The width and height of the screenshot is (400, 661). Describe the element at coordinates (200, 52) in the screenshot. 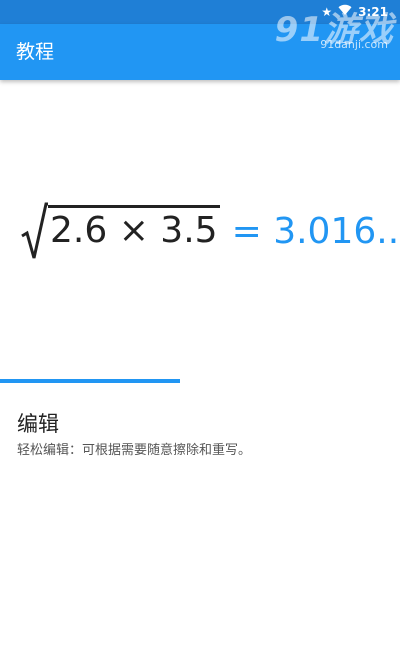

I see `app-bar: 教程` at that location.